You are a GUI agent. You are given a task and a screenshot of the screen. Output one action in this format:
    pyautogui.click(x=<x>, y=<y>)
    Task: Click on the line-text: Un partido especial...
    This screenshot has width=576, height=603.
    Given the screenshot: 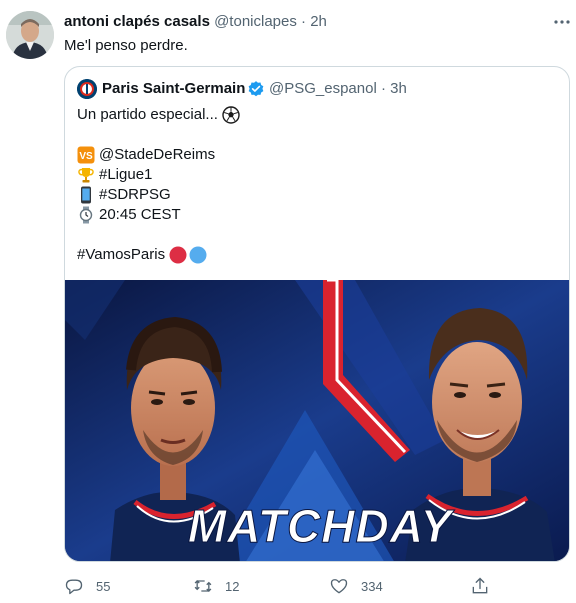 What is the action you would take?
    pyautogui.click(x=147, y=114)
    